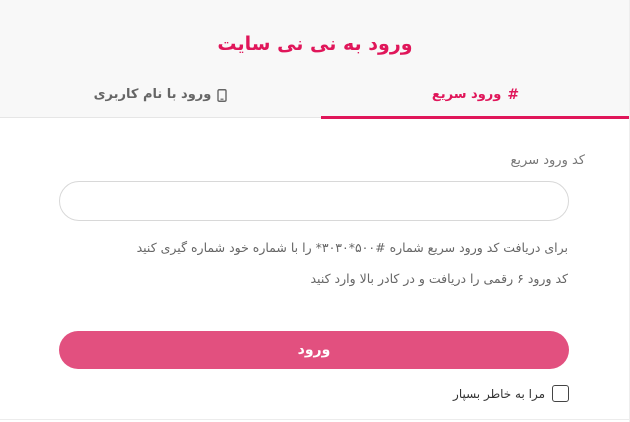  I want to click on quick-code-input, so click(314, 201).